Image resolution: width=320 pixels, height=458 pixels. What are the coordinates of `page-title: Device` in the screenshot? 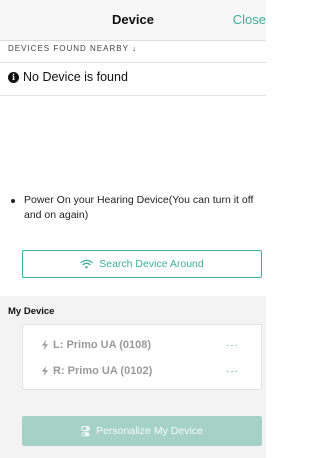 It's located at (133, 19).